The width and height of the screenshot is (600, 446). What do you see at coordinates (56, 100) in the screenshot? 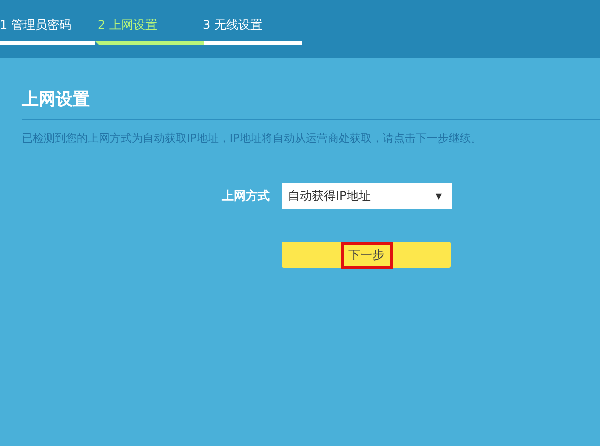
I see `section-title: 上网设置` at bounding box center [56, 100].